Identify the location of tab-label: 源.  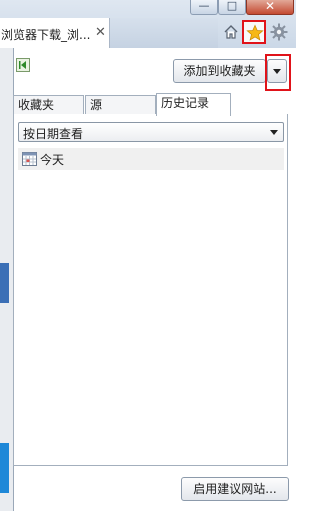
(96, 105).